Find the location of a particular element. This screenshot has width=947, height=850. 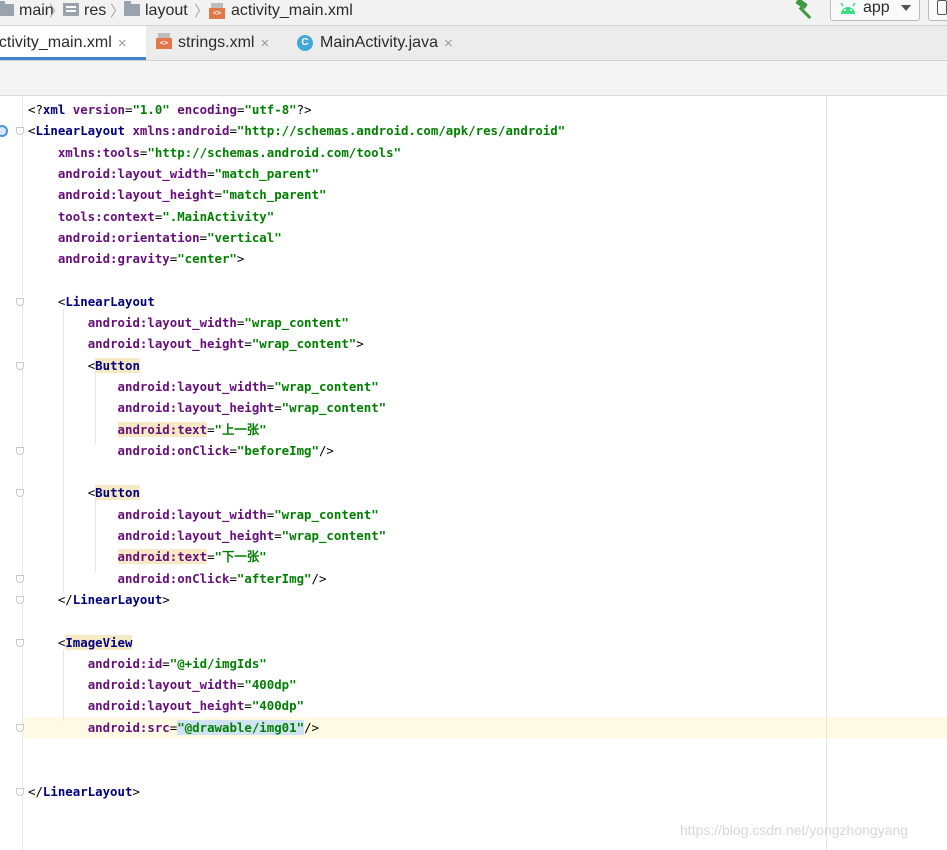

code-line: <ImageView is located at coordinates (80, 642).